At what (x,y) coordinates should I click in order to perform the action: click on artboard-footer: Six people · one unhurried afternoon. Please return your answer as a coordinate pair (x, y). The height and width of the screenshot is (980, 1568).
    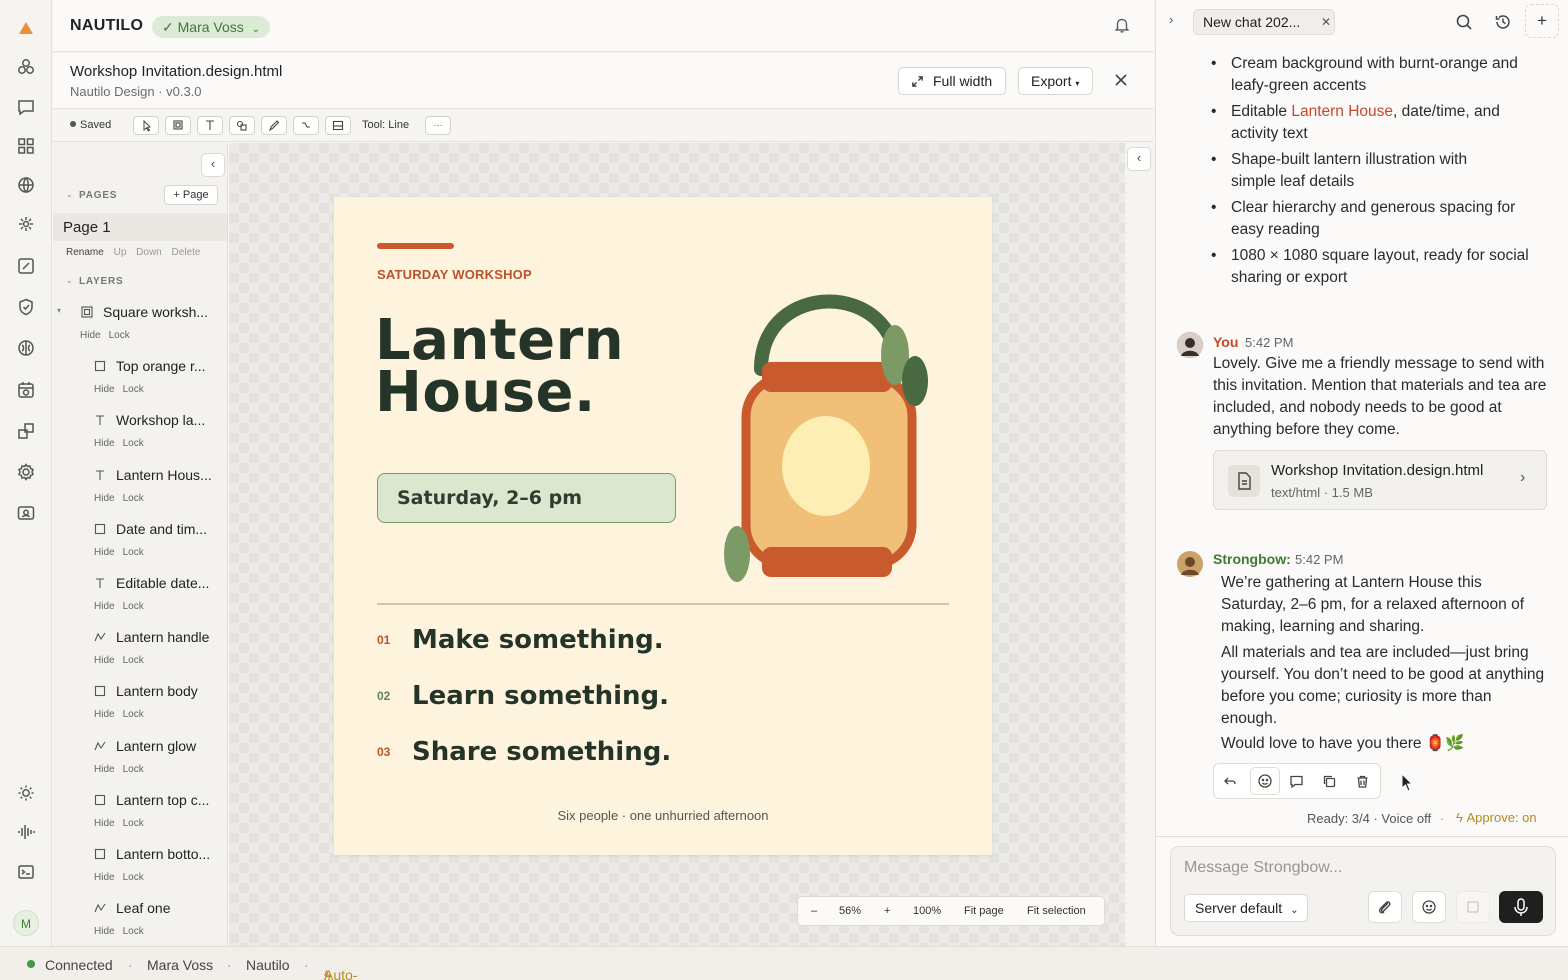
    Looking at the image, I should click on (663, 815).